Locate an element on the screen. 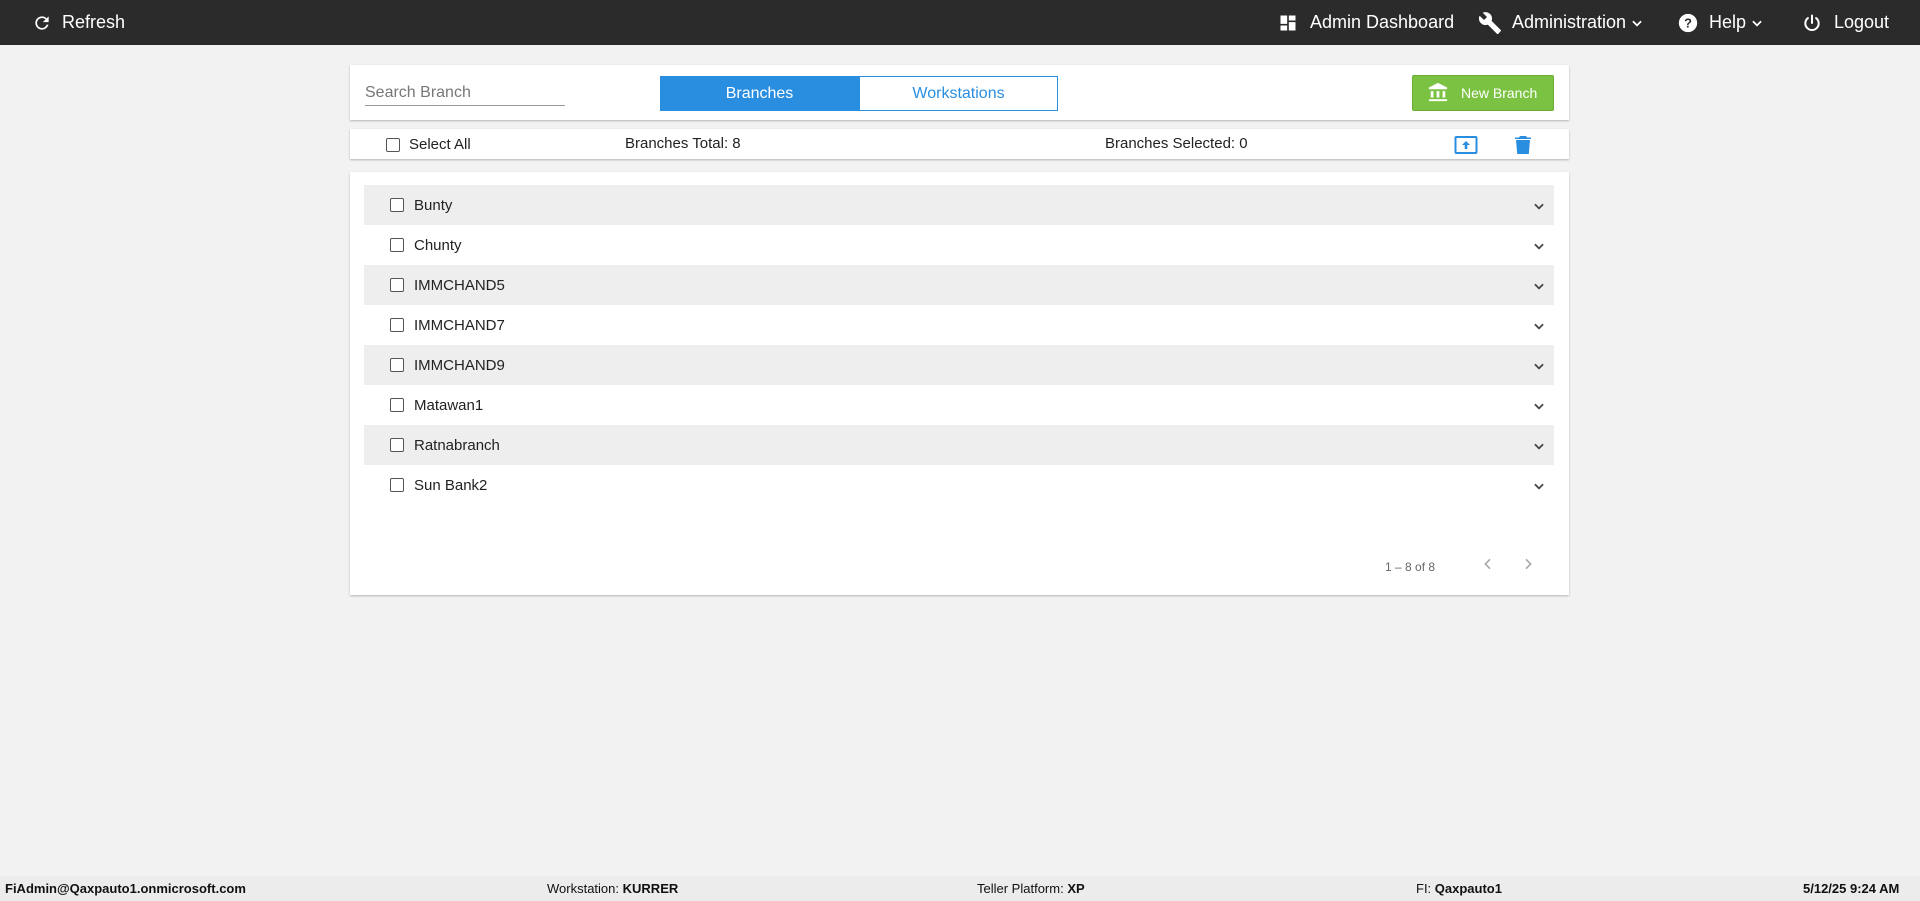  administration-label: Administration is located at coordinates (1569, 22).